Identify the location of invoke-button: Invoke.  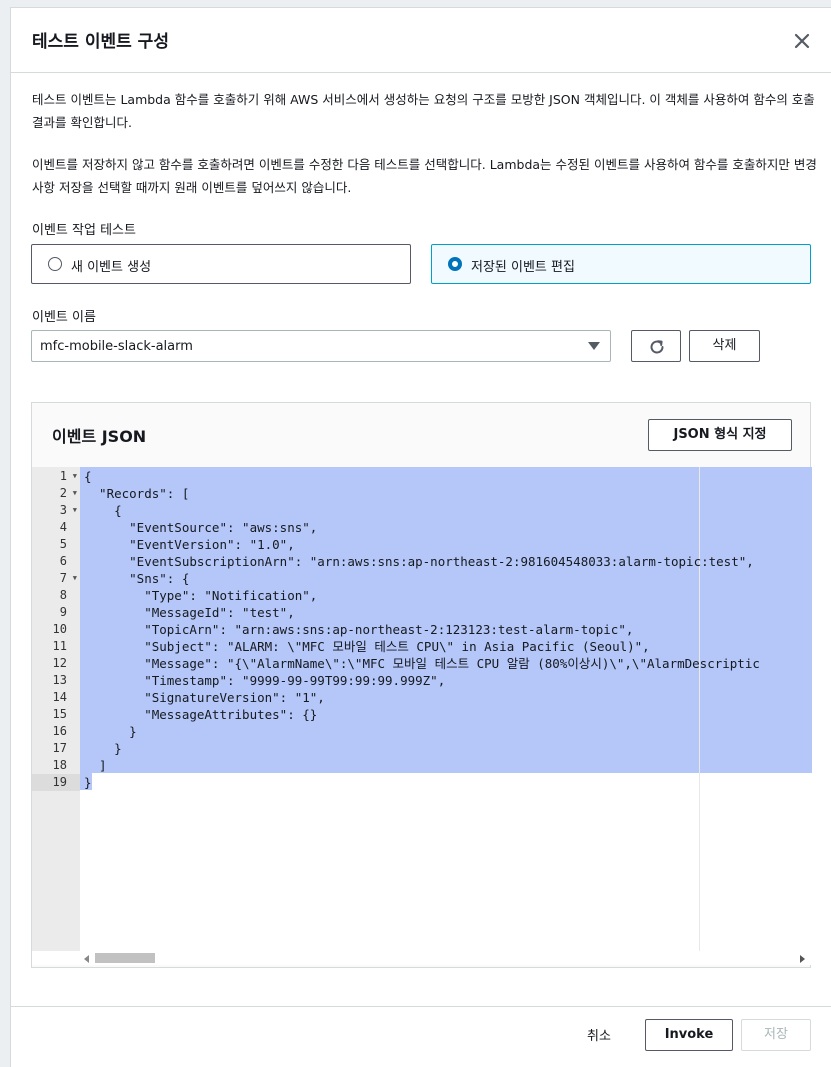
(689, 1035).